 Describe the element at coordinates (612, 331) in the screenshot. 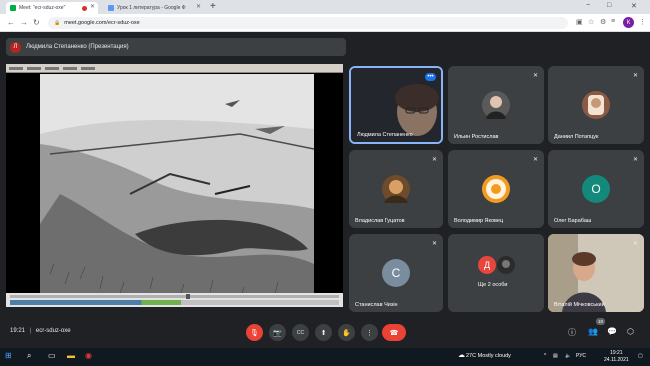

I see `chat-icon: 💬` at that location.